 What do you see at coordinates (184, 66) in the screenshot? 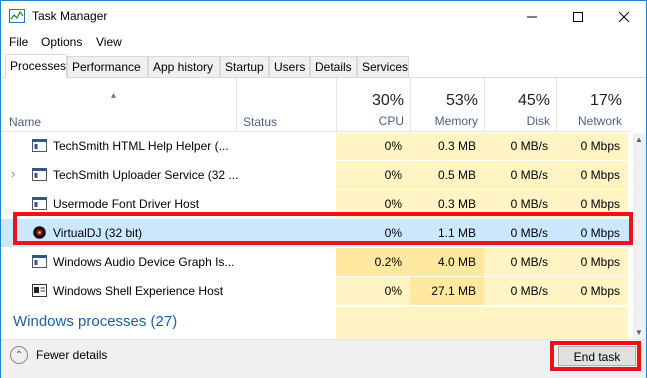
I see `tab-app-history: App history` at bounding box center [184, 66].